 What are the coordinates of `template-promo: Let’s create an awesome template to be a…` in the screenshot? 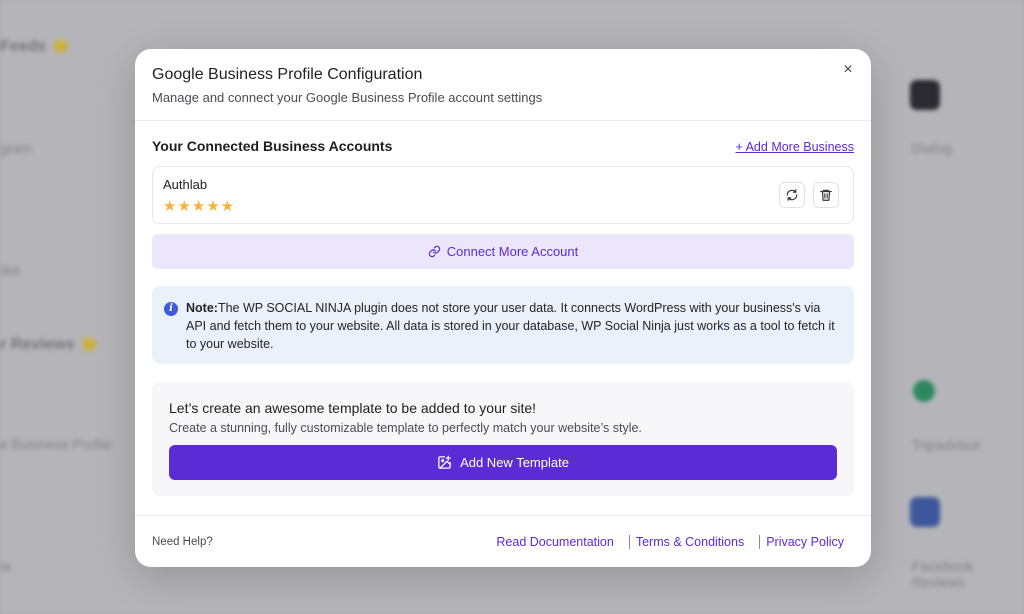 It's located at (503, 439).